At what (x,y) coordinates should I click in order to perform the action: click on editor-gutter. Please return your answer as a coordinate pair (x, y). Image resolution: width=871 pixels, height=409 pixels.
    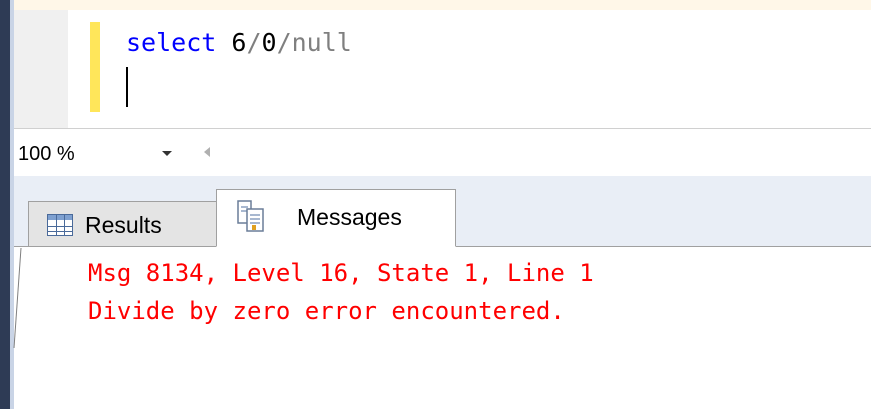
    Looking at the image, I should click on (41, 69).